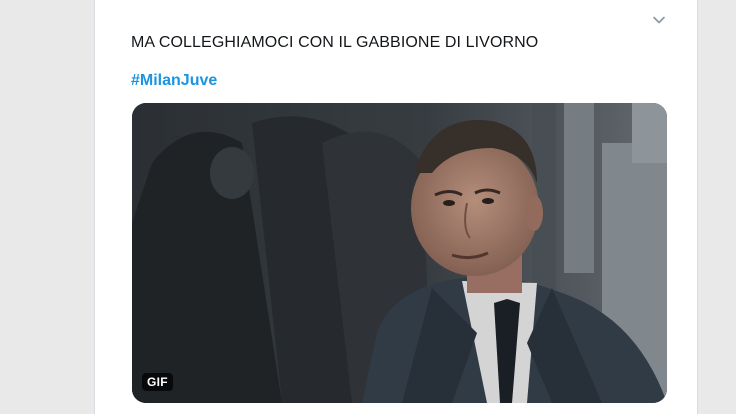 The image size is (736, 414). What do you see at coordinates (174, 81) in the screenshot?
I see `hashtag-link: #MilanJuve` at bounding box center [174, 81].